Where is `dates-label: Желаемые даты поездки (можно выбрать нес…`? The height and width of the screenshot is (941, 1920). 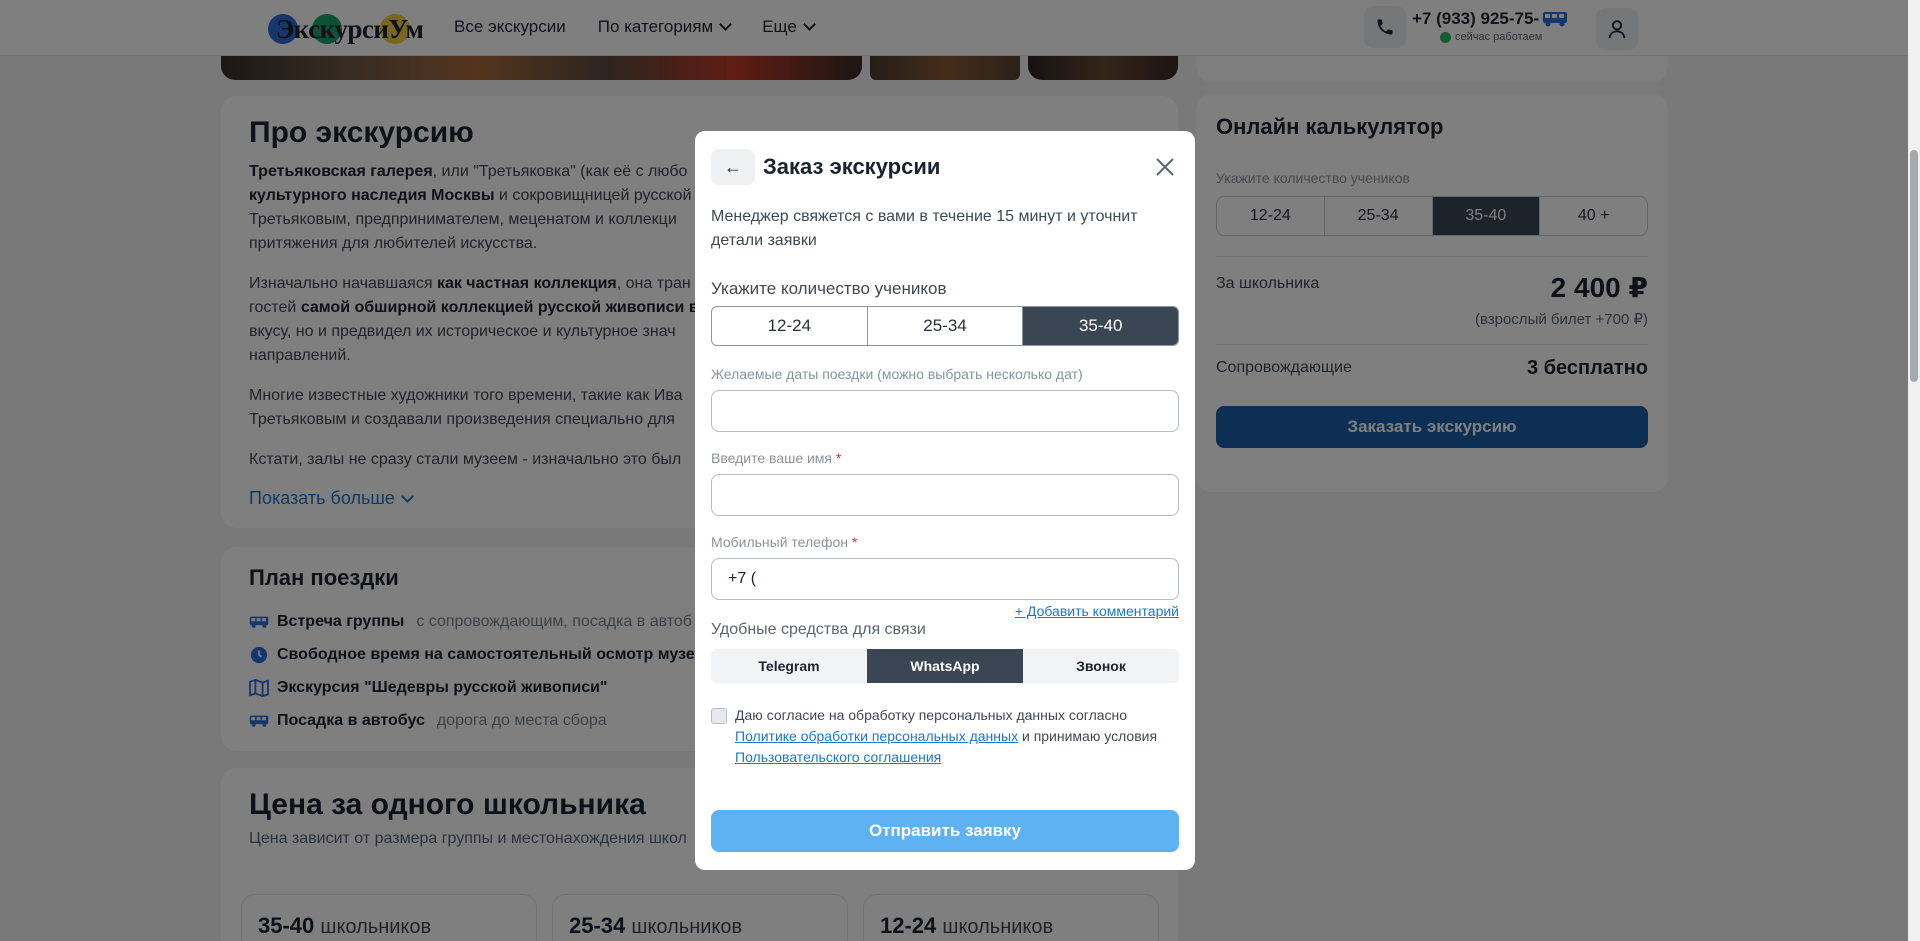
dates-label: Желаемые даты поездки (можно выбрать нес… is located at coordinates (897, 374).